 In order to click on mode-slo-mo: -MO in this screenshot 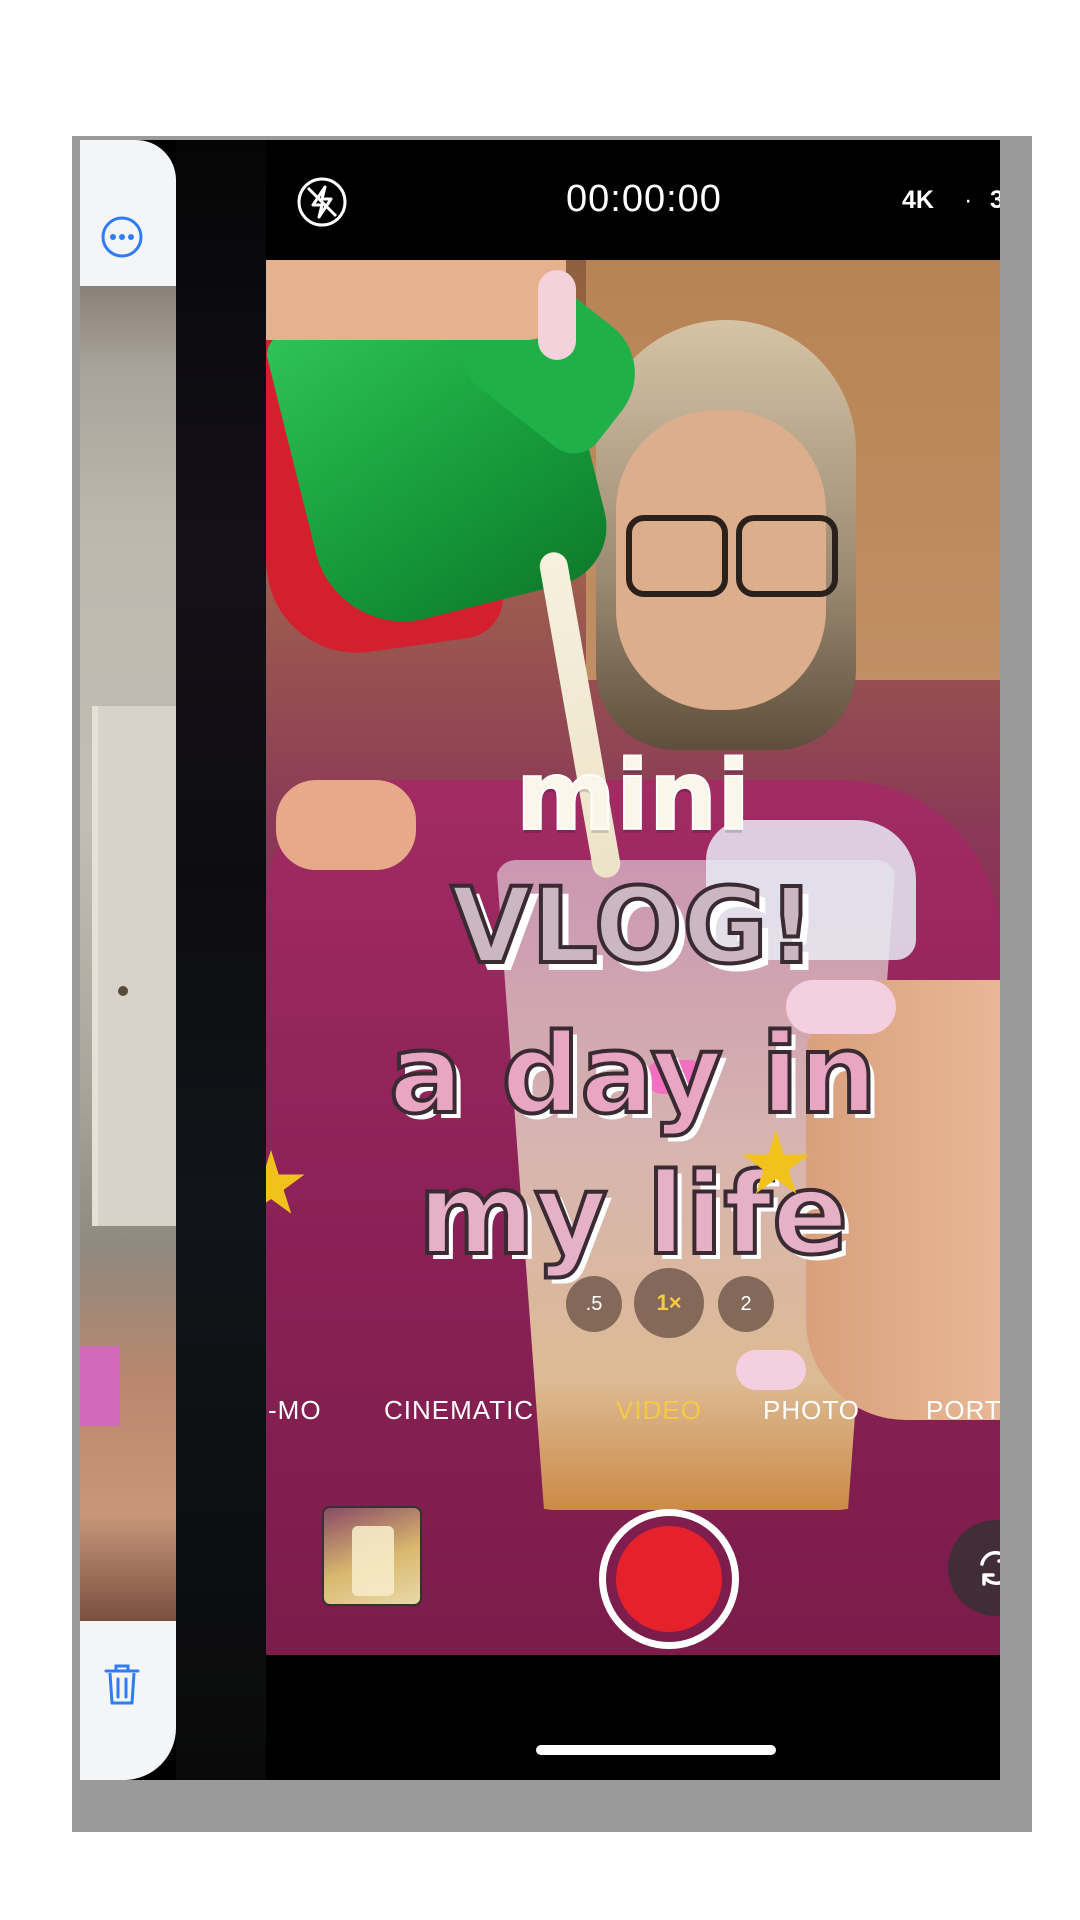, I will do `click(295, 1410)`.